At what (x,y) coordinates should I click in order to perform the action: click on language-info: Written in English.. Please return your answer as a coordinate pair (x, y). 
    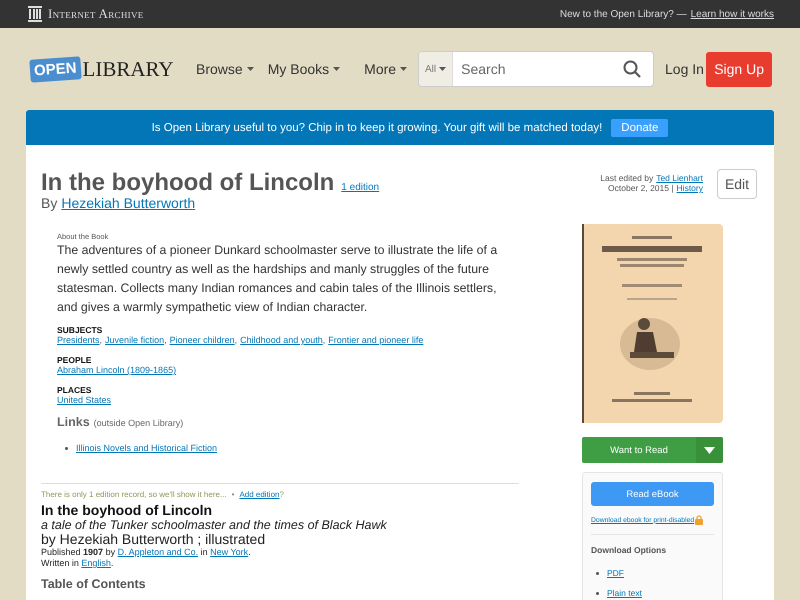
    Looking at the image, I should click on (77, 563).